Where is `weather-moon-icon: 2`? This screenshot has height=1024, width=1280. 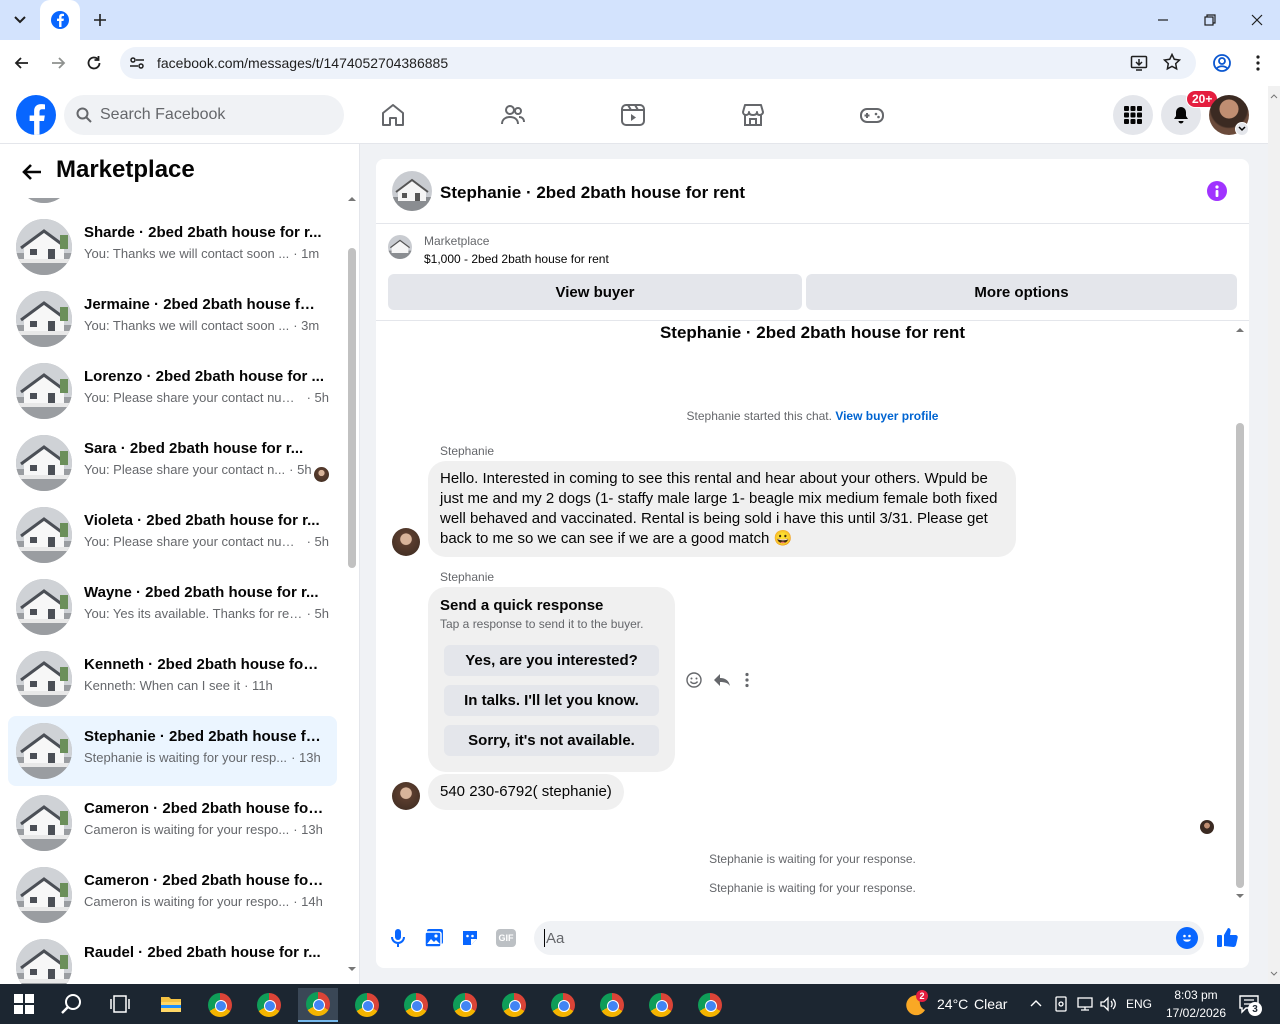 weather-moon-icon: 2 is located at coordinates (917, 1004).